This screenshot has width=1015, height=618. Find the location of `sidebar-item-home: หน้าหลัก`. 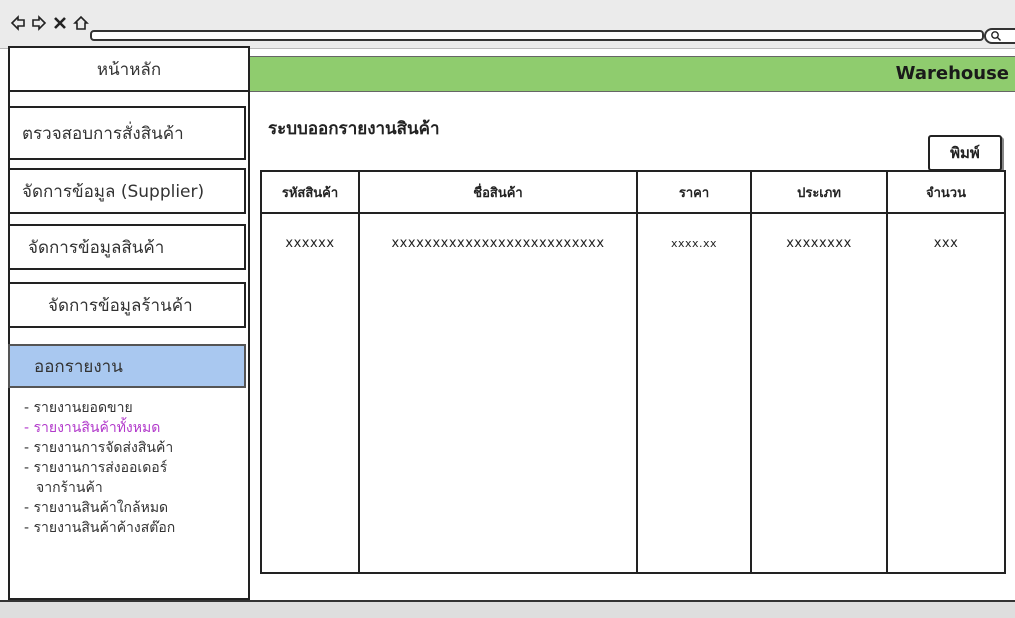

sidebar-item-home: หน้าหลัก is located at coordinates (129, 69).